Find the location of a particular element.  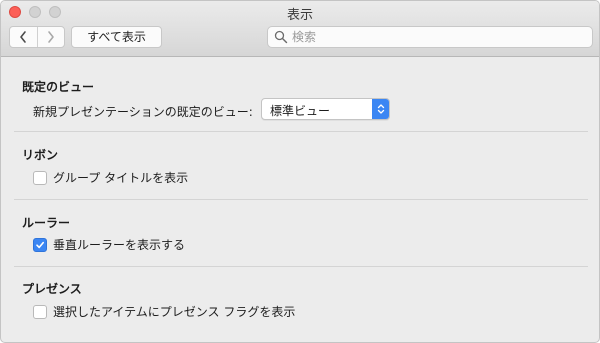

show-group-titles-checkbox is located at coordinates (40, 177).